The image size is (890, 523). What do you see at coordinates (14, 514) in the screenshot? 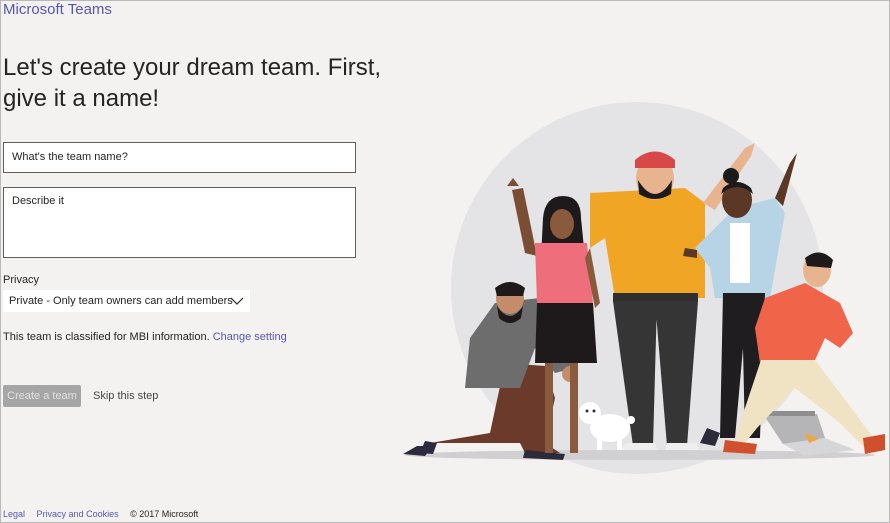
I see `legal-link: Legal` at bounding box center [14, 514].